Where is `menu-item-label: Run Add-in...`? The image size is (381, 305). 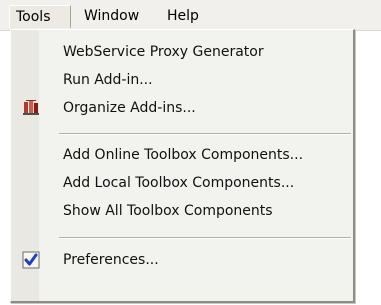 menu-item-label: Run Add-in... is located at coordinates (108, 80).